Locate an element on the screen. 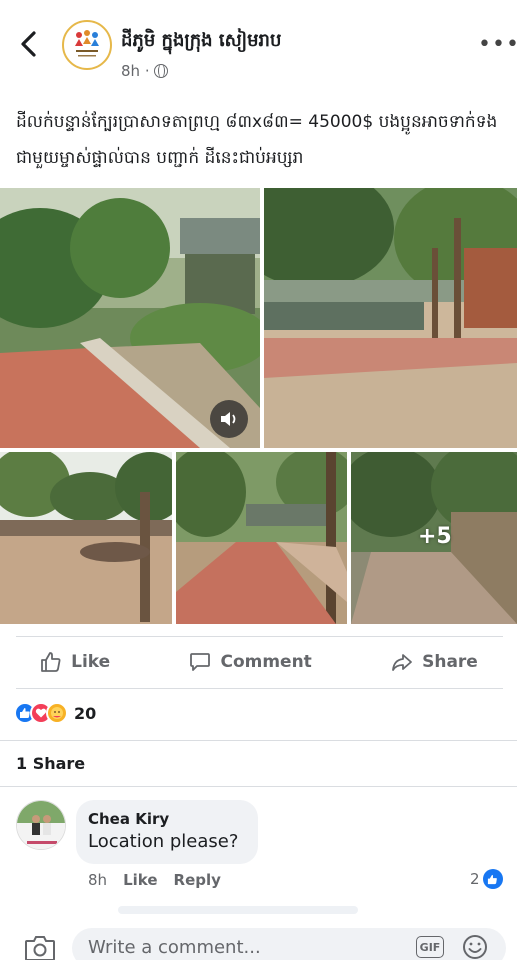 This screenshot has height=960, width=517. page-avatar is located at coordinates (87, 45).